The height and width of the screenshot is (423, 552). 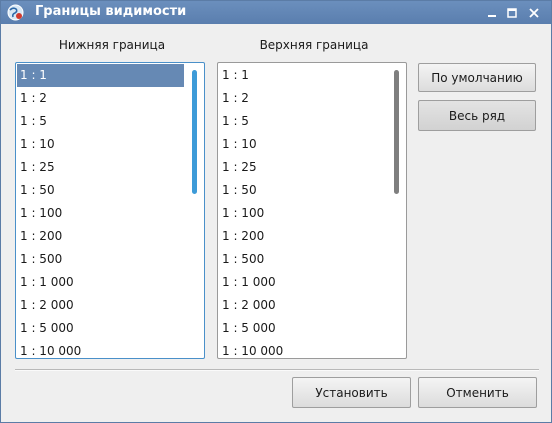 What do you see at coordinates (302, 144) in the screenshot?
I see `upper-list-item: 1 : 10` at bounding box center [302, 144].